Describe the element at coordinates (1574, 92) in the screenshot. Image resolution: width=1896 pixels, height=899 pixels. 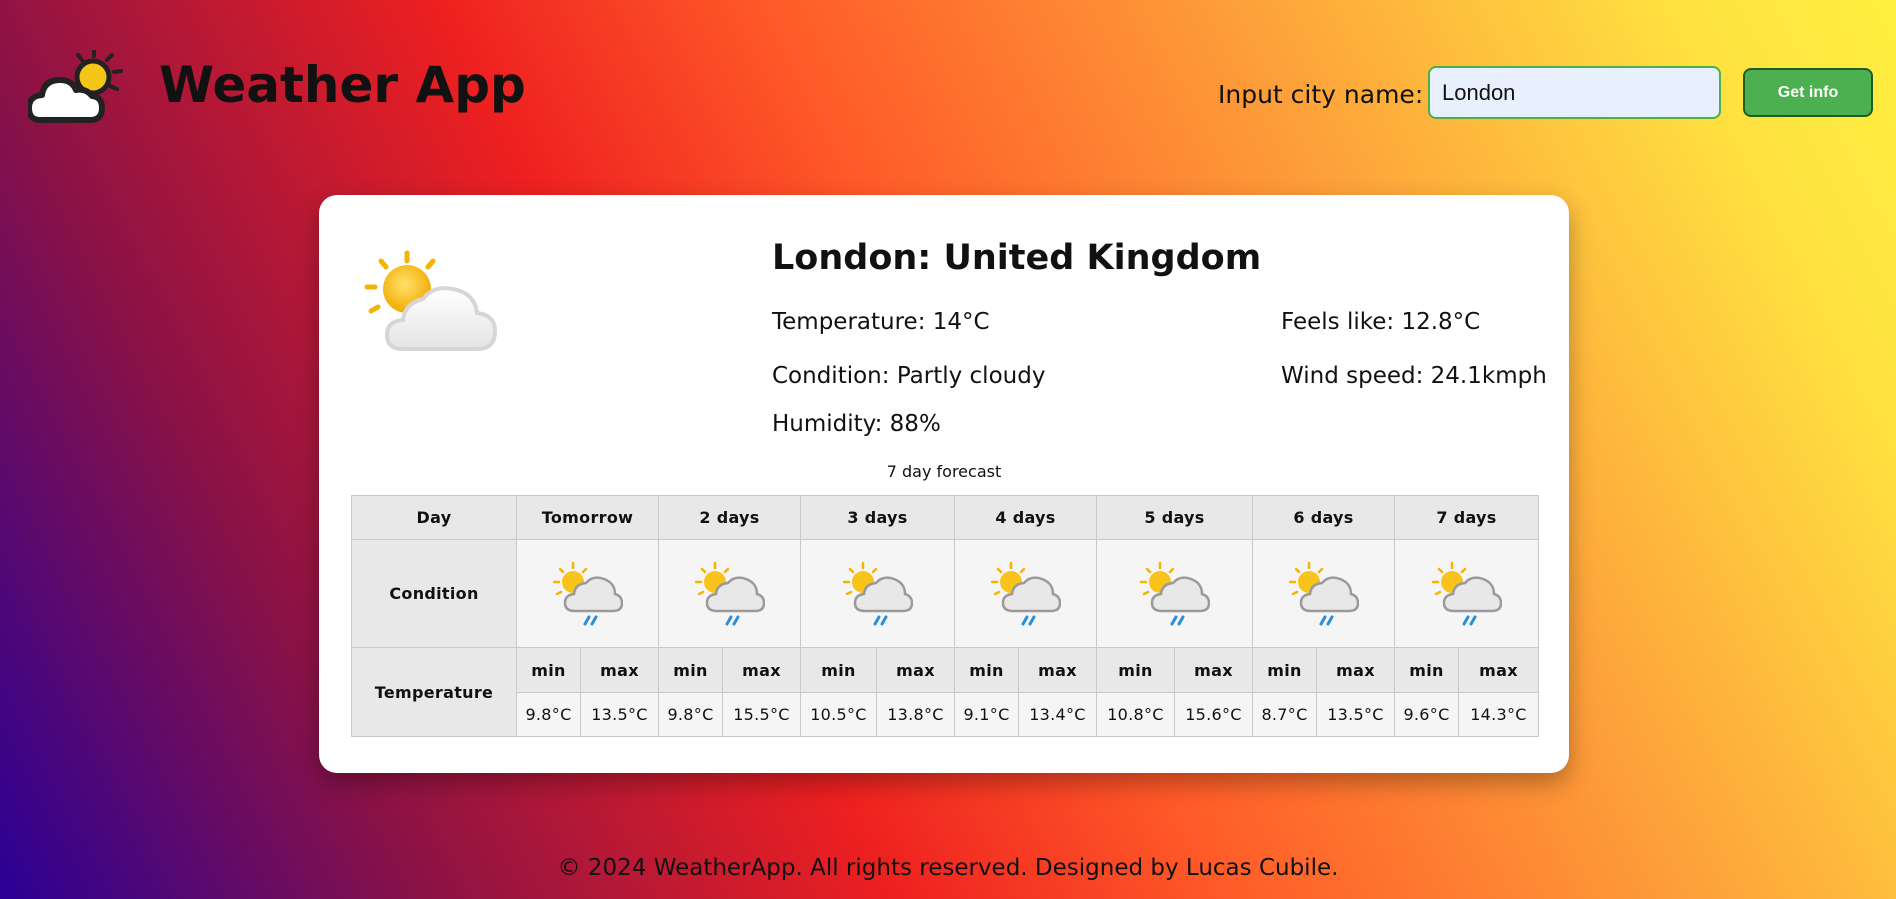
I see `city-input` at that location.